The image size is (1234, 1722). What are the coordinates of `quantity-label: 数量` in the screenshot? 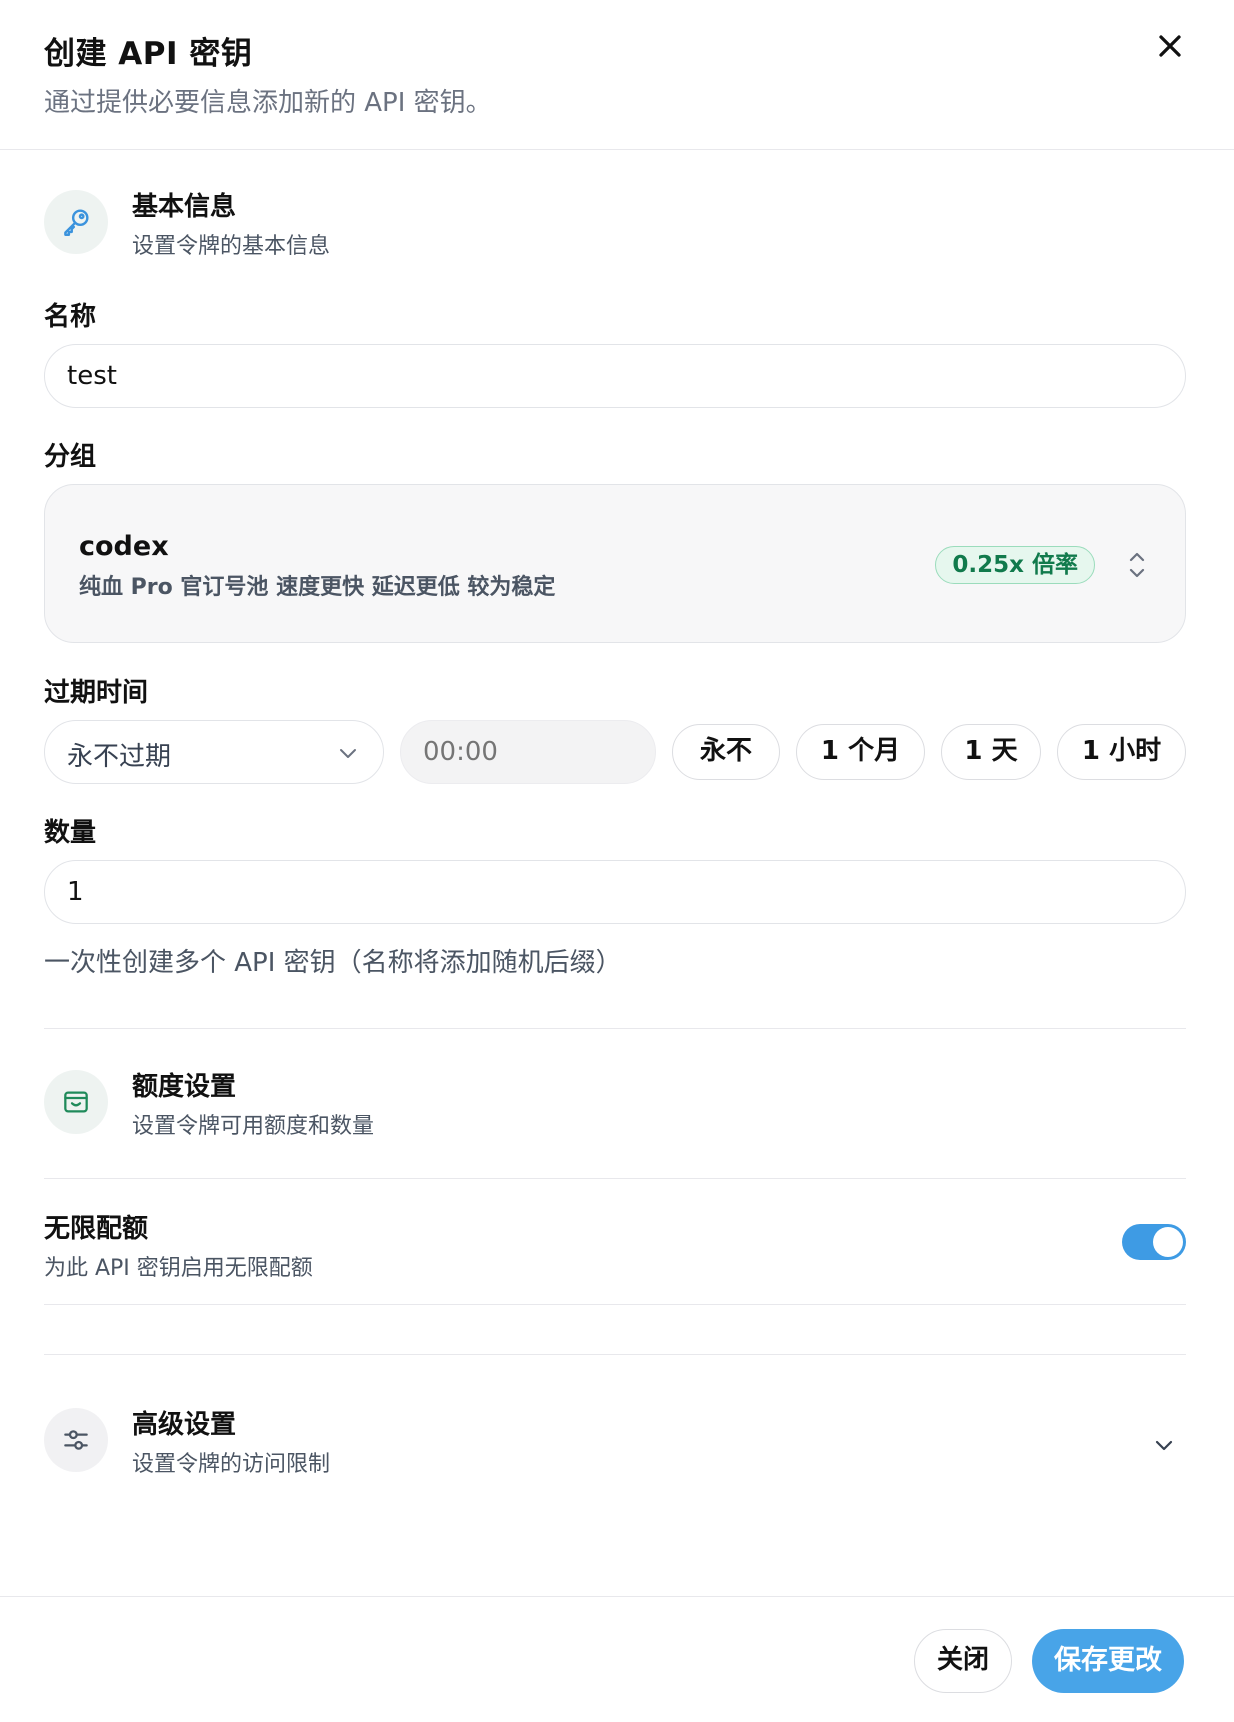 It's located at (70, 833).